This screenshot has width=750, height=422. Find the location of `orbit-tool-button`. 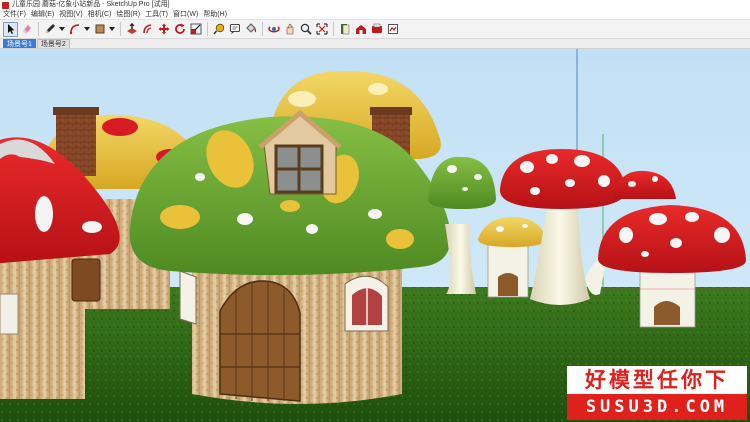

orbit-tool-button is located at coordinates (273, 29).